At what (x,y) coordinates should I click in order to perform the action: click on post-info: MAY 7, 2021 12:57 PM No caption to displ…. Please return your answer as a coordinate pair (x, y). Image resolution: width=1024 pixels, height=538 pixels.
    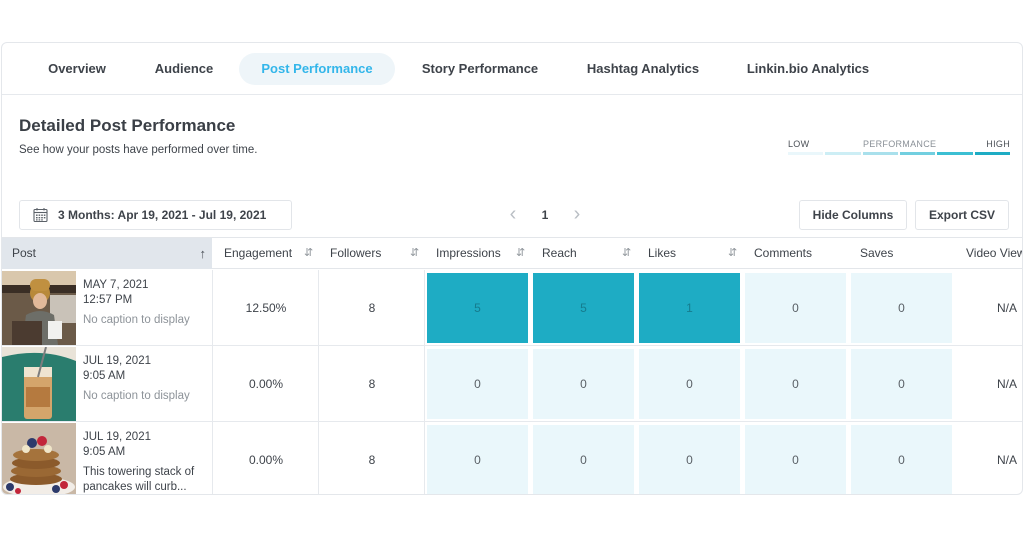
    Looking at the image, I should click on (145, 303).